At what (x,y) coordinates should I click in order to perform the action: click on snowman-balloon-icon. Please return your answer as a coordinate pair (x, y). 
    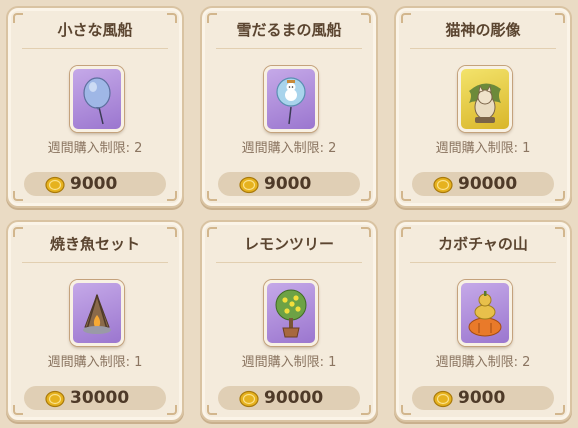
    Looking at the image, I should click on (291, 101).